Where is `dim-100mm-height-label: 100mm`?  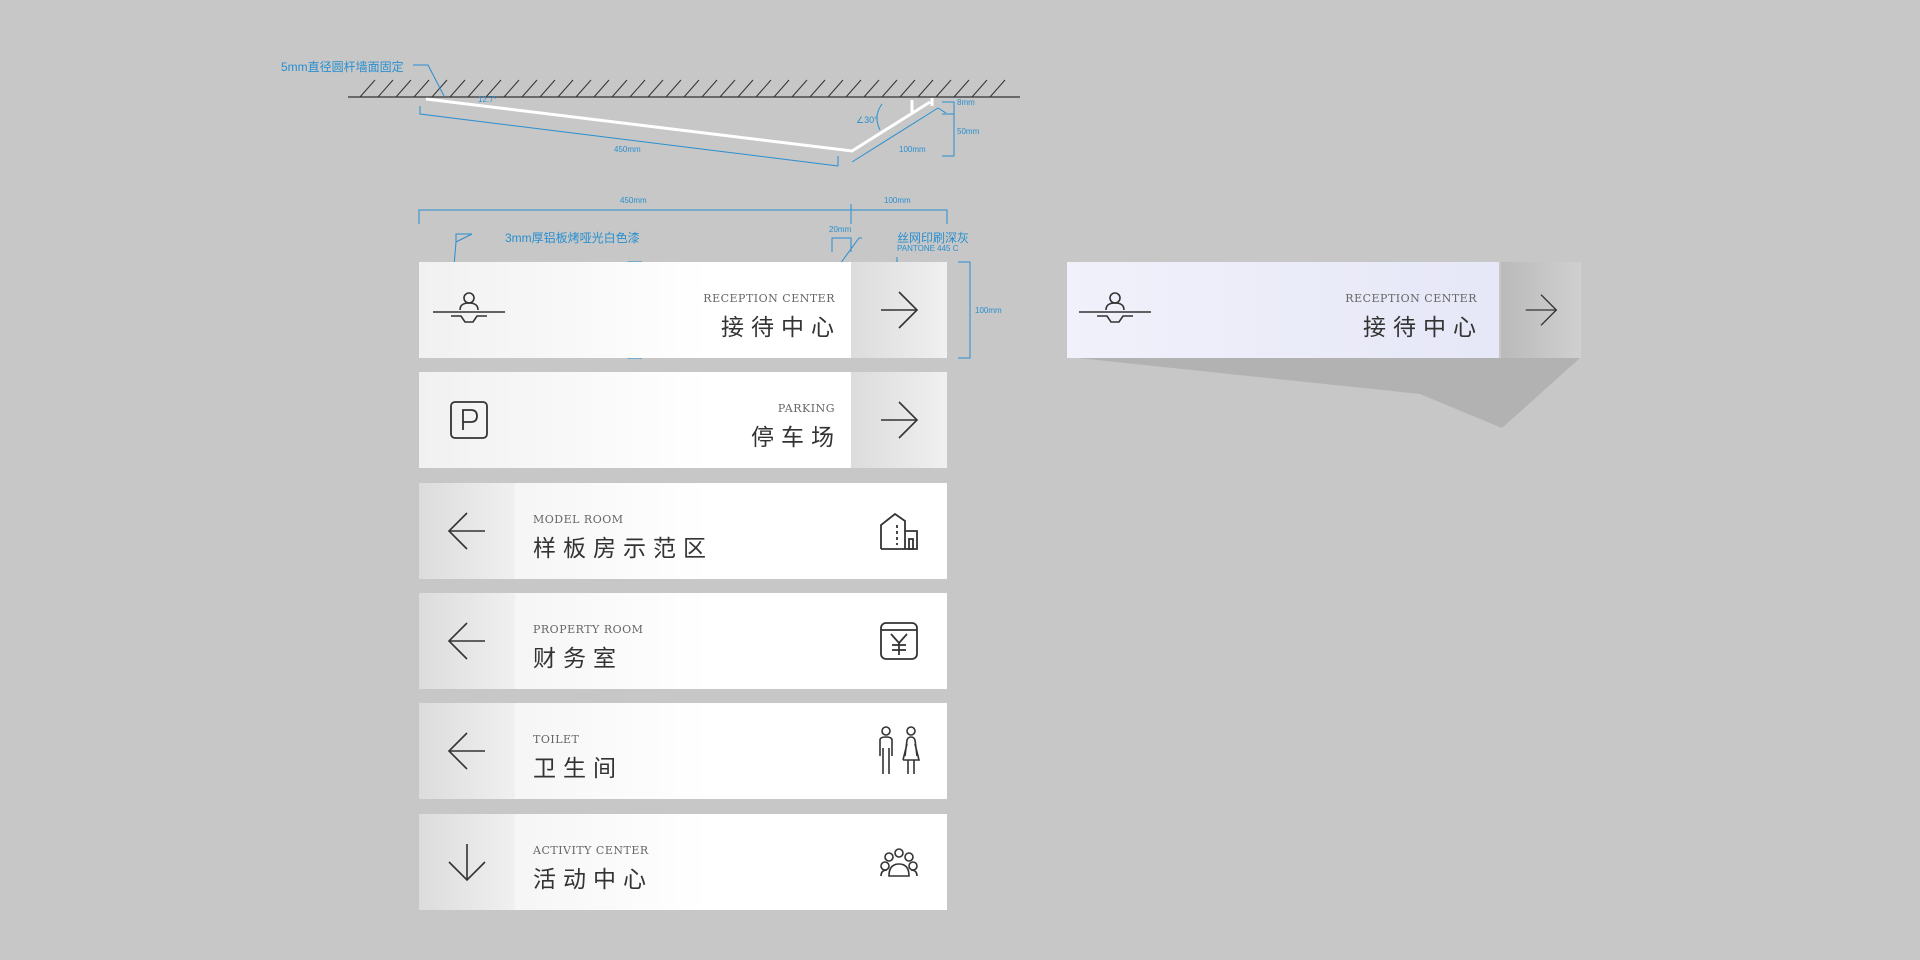
dim-100mm-height-label: 100mm is located at coordinates (988, 310).